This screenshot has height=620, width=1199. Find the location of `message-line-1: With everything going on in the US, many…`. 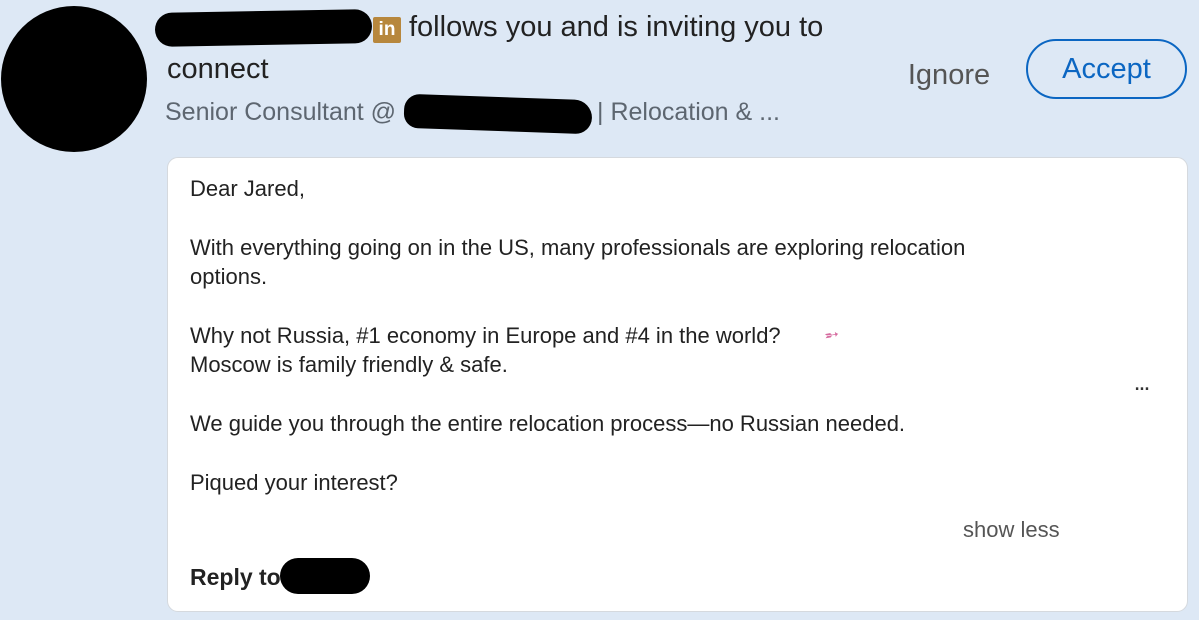

message-line-1: With everything going on in the US, many… is located at coordinates (578, 247).